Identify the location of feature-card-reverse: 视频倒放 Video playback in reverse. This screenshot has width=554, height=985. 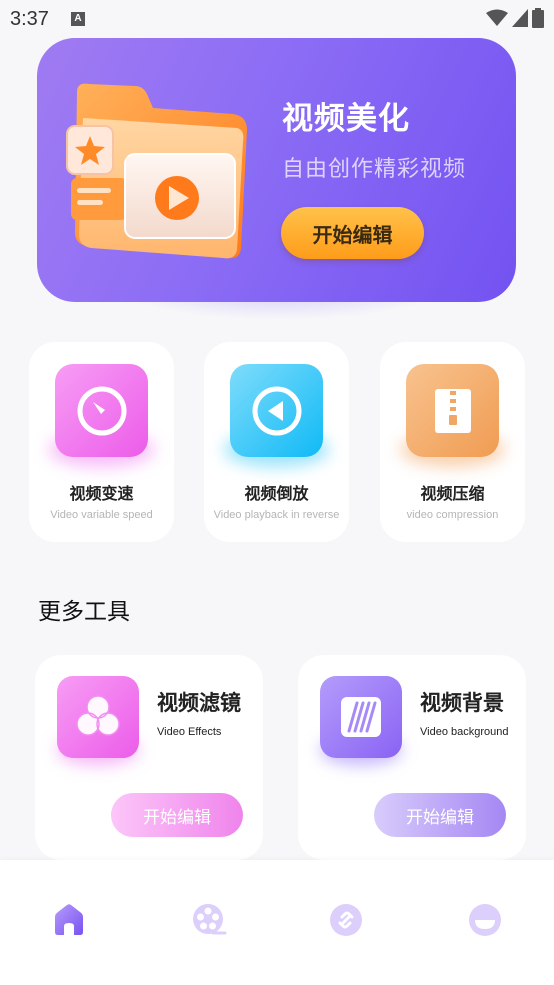
(276, 442).